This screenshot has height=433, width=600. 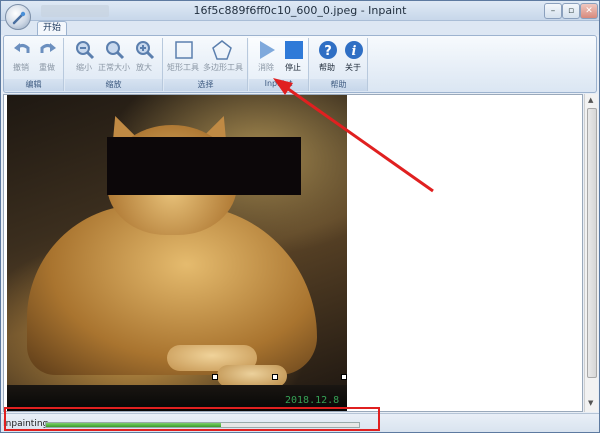 I want to click on group-label-edit: 编辑, so click(x=33, y=85).